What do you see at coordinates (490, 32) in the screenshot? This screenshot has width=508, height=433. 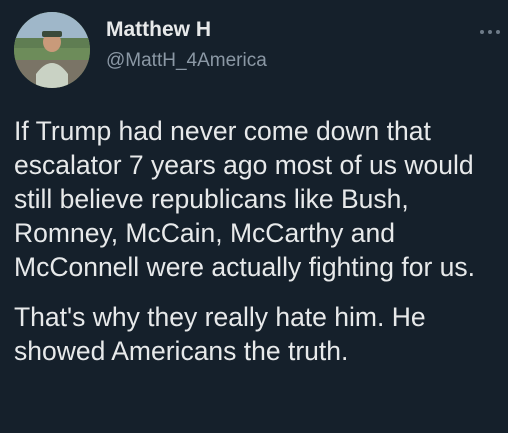 I see `more-horizontal-icon` at bounding box center [490, 32].